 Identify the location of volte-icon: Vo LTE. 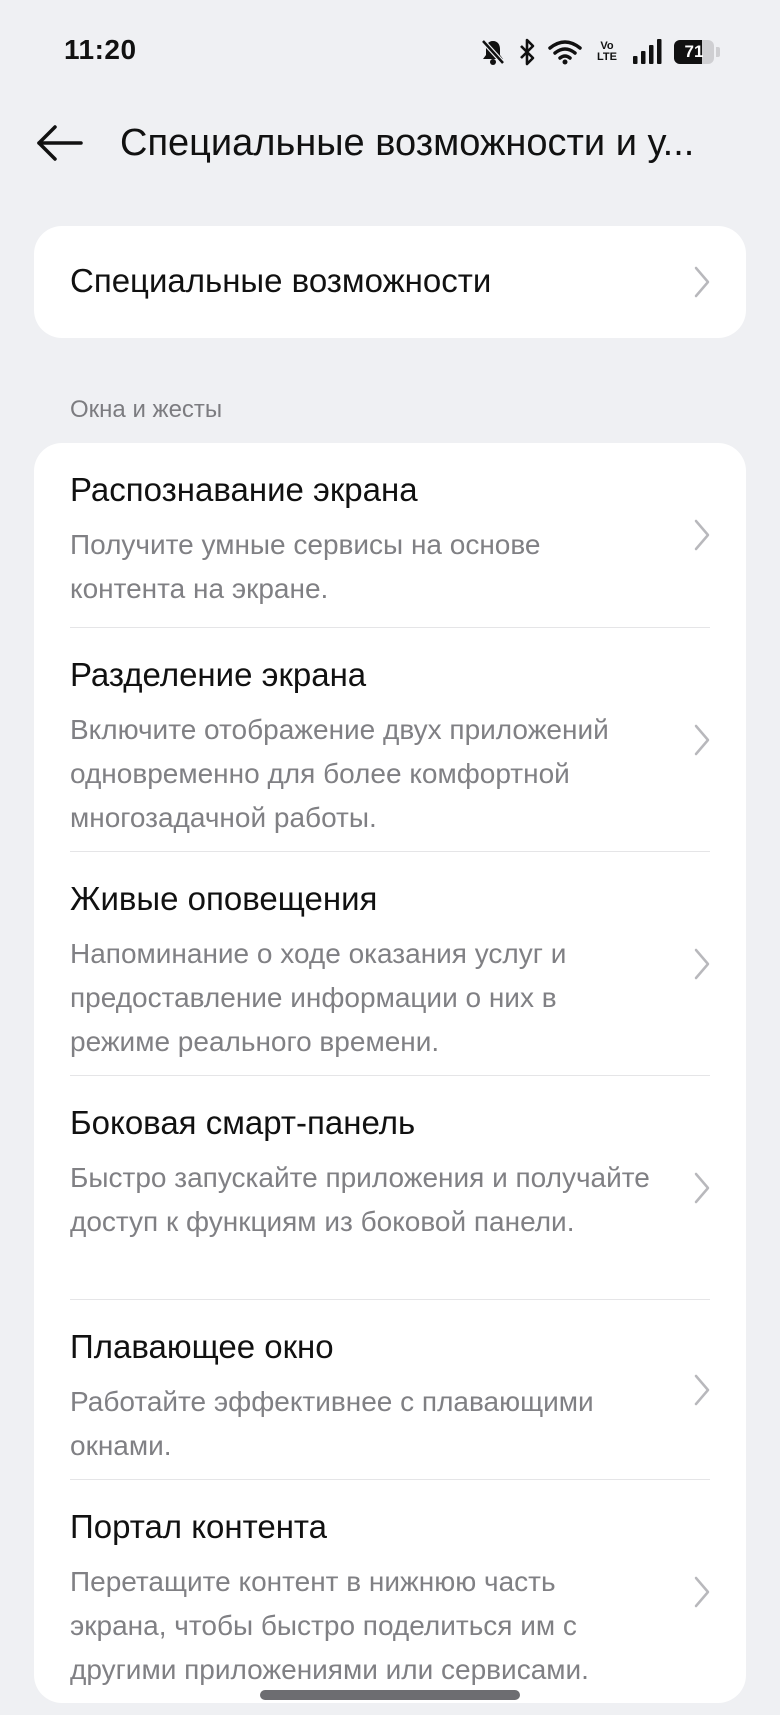
(607, 52).